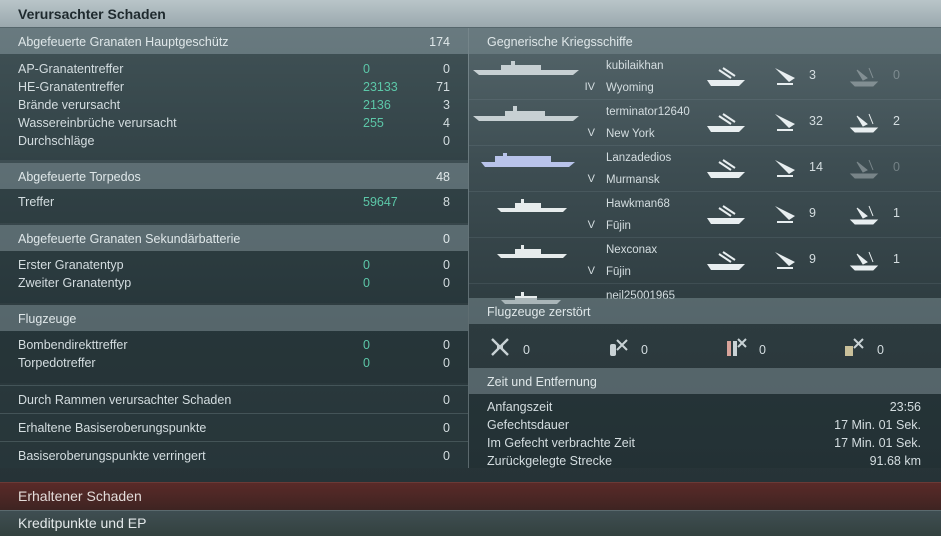 This screenshot has width=941, height=536. What do you see at coordinates (234, 318) in the screenshot?
I see `aircraft-header: Flugzeuge` at bounding box center [234, 318].